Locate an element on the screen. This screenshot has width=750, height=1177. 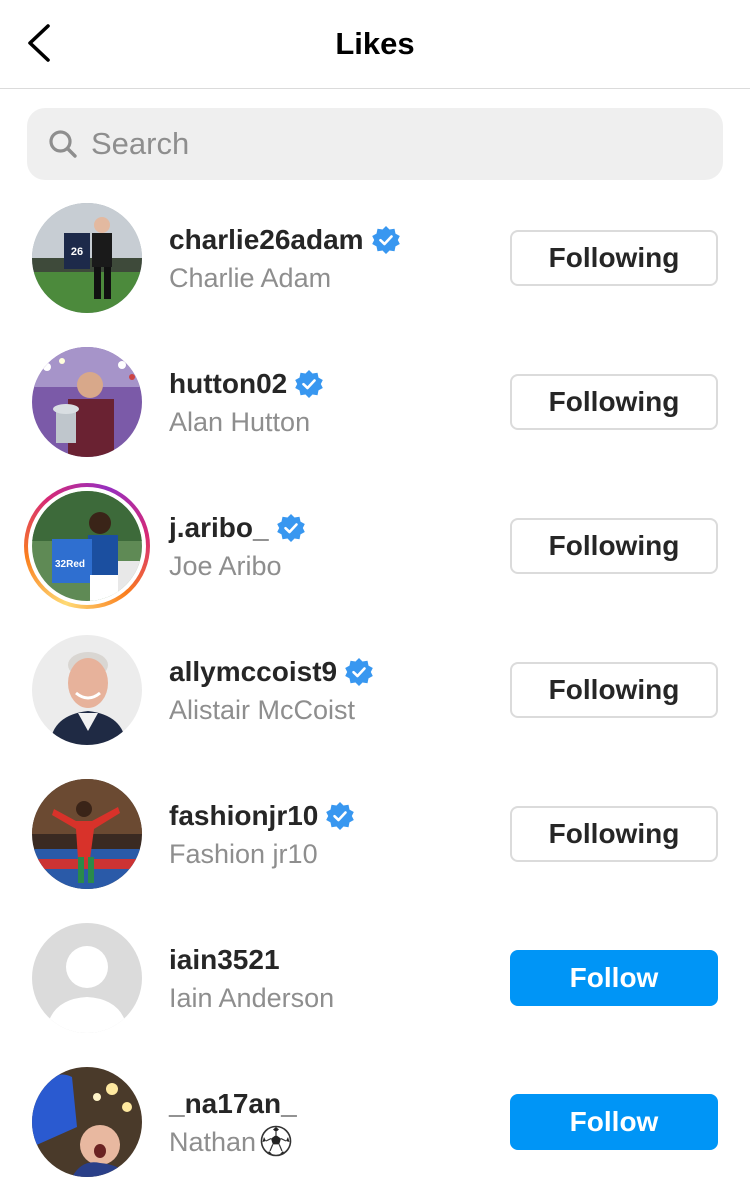
search-icon is located at coordinates (63, 144).